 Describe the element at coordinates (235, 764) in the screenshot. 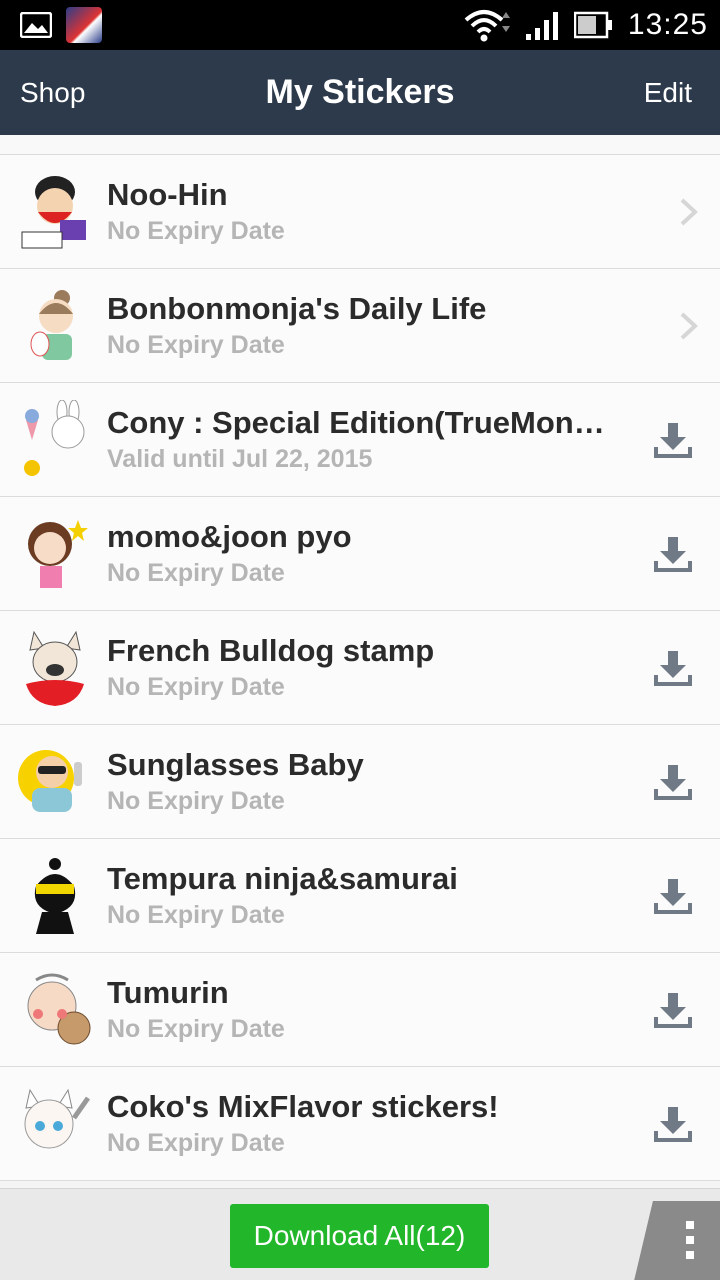

I see `sticker-name: Sunglasses Baby` at that location.